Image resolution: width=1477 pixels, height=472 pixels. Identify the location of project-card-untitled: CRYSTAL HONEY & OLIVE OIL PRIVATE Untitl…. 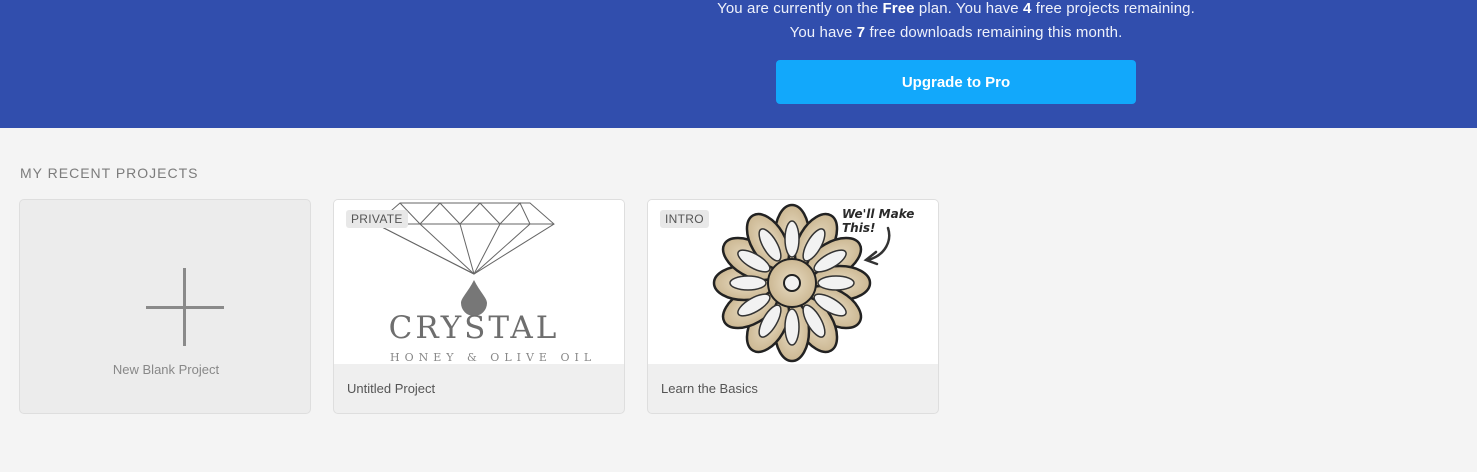
(479, 306).